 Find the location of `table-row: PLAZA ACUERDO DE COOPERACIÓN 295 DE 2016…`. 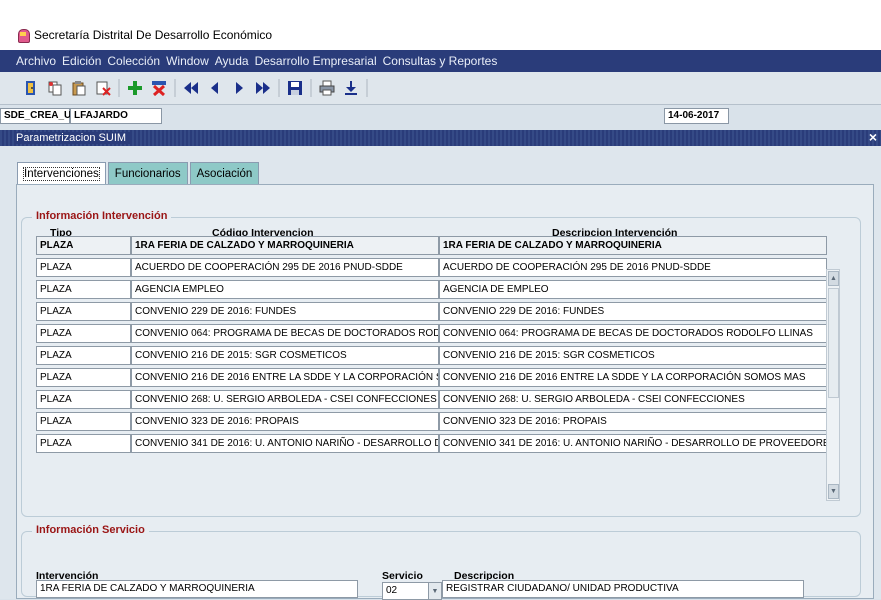

table-row: PLAZA ACUERDO DE COOPERACIÓN 295 DE 2016… is located at coordinates (431, 267).